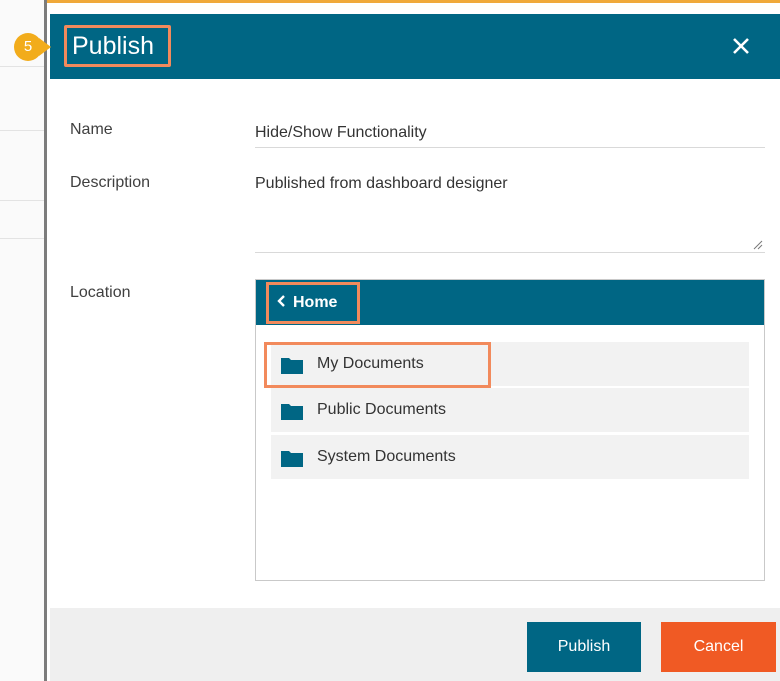 This screenshot has height=681, width=780. What do you see at coordinates (28, 47) in the screenshot?
I see `step-badge: 5` at bounding box center [28, 47].